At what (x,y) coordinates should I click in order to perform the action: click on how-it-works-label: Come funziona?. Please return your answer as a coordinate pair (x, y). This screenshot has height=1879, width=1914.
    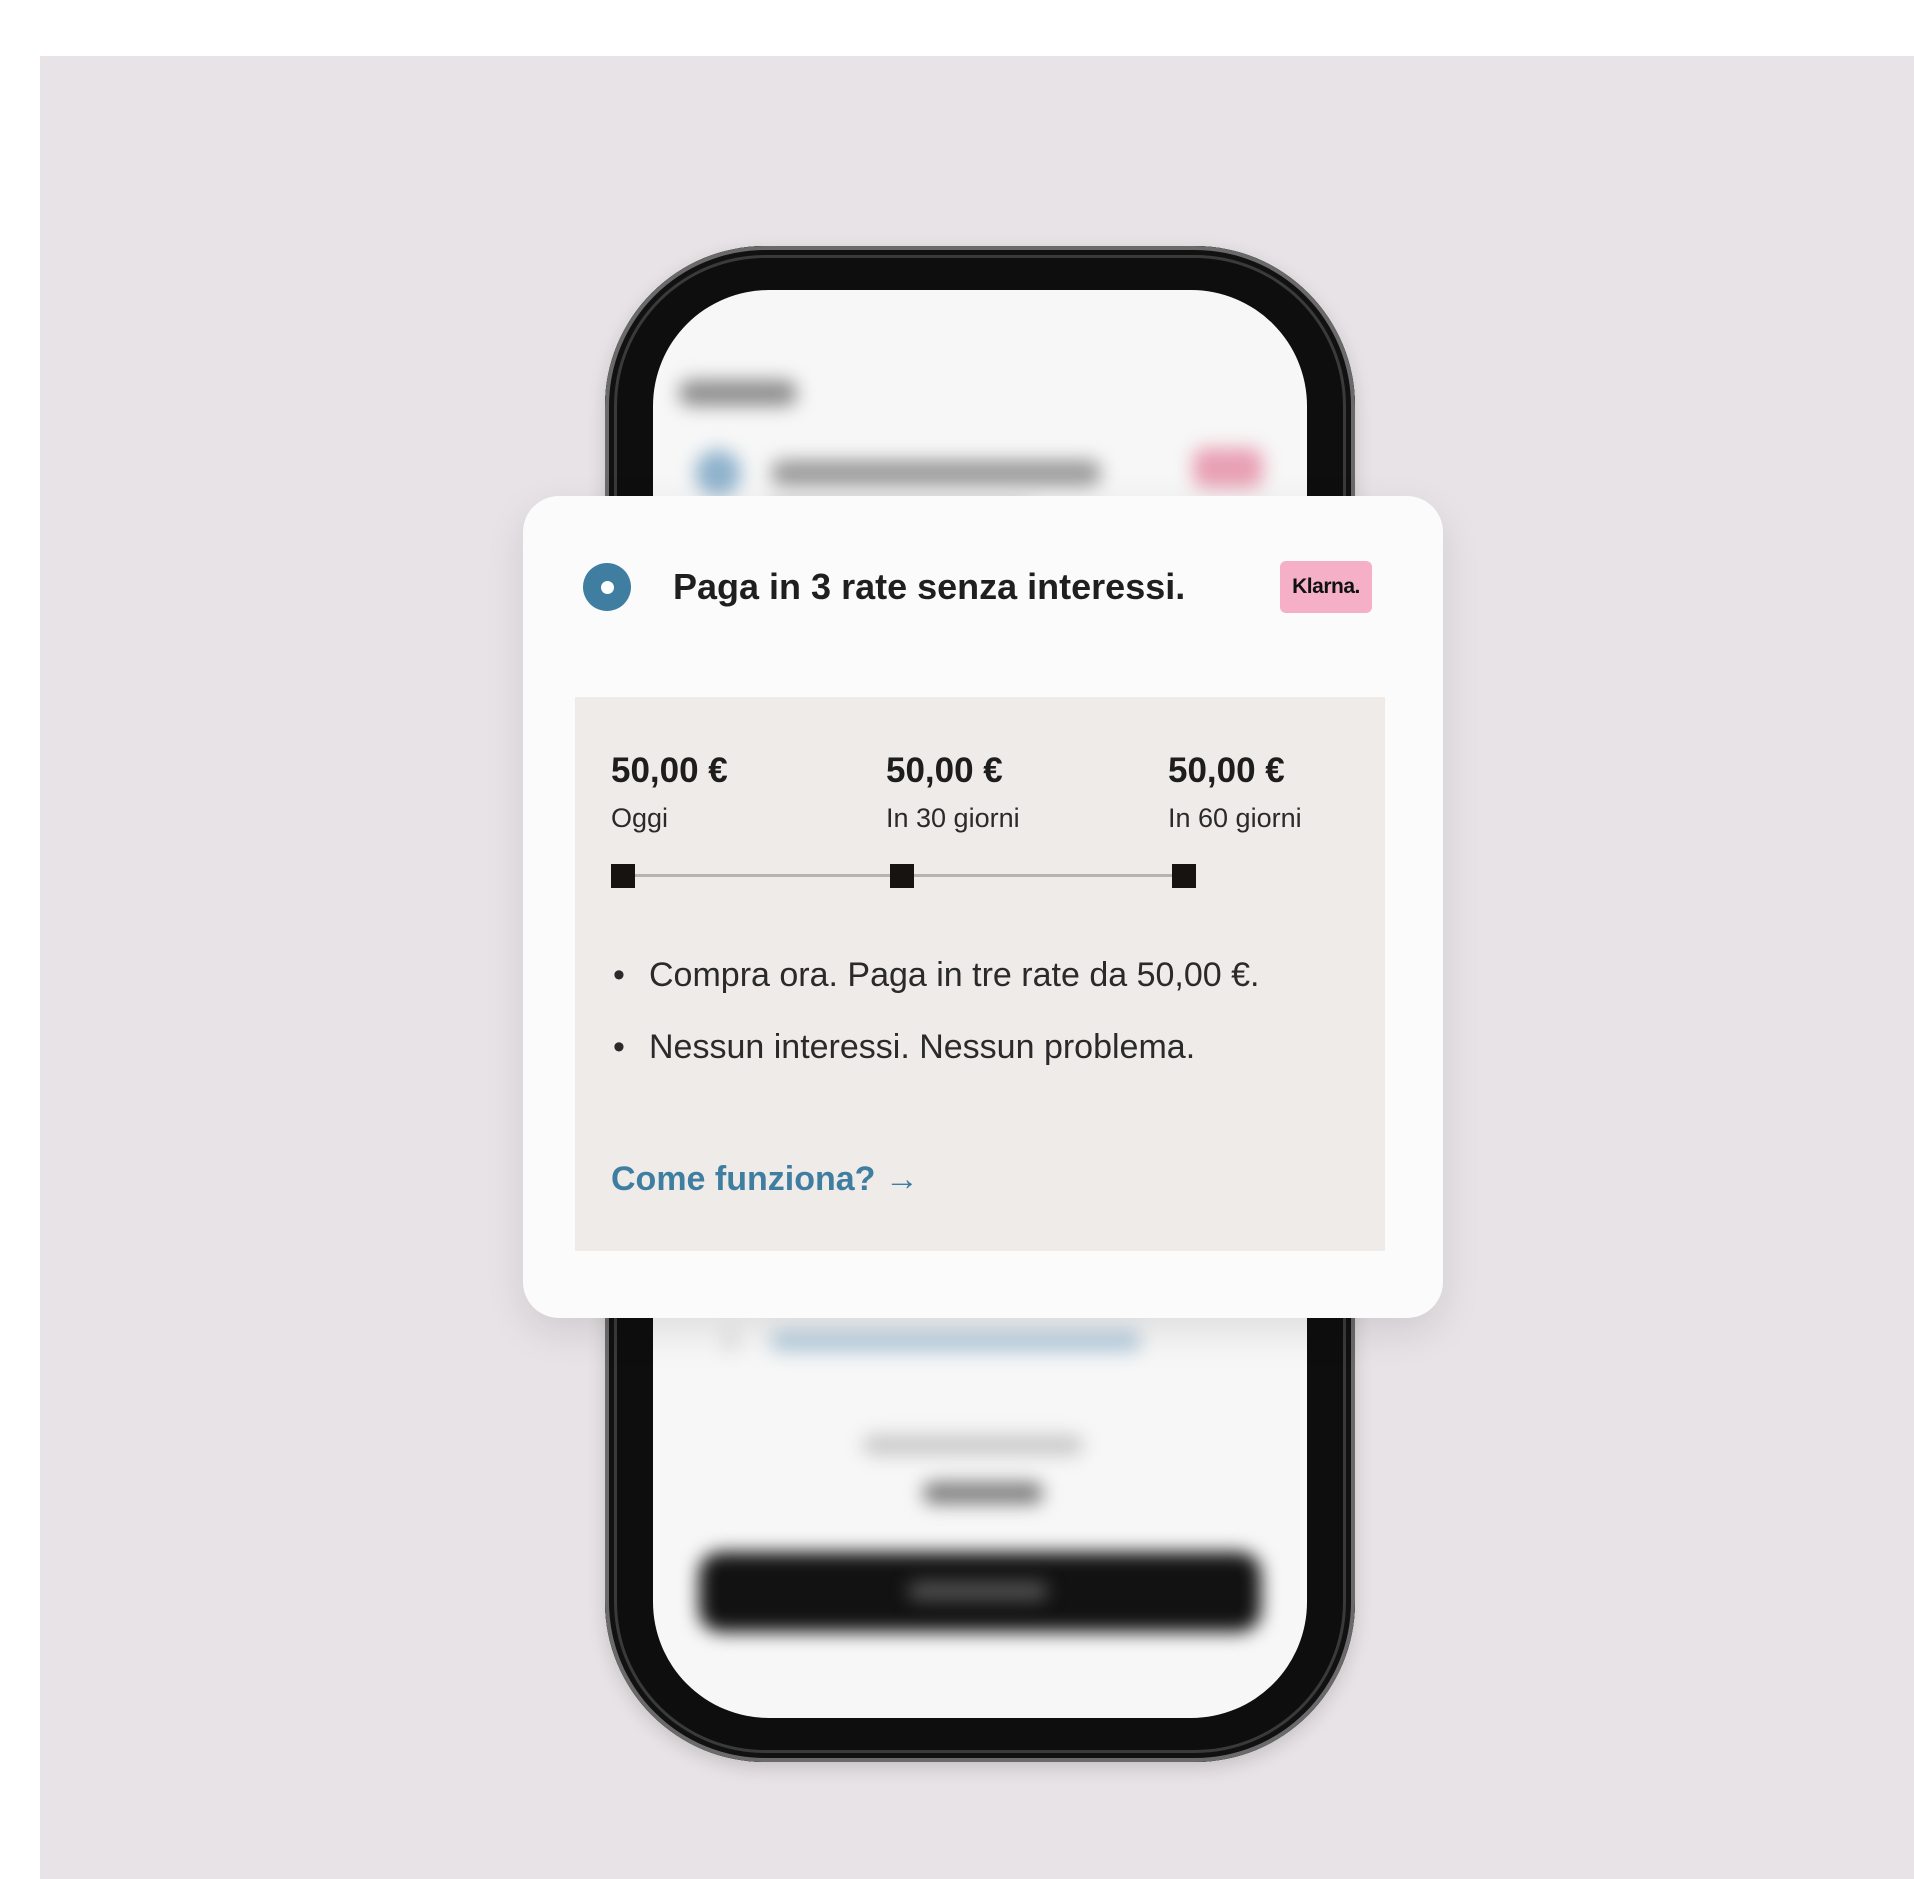
    Looking at the image, I should click on (743, 1179).